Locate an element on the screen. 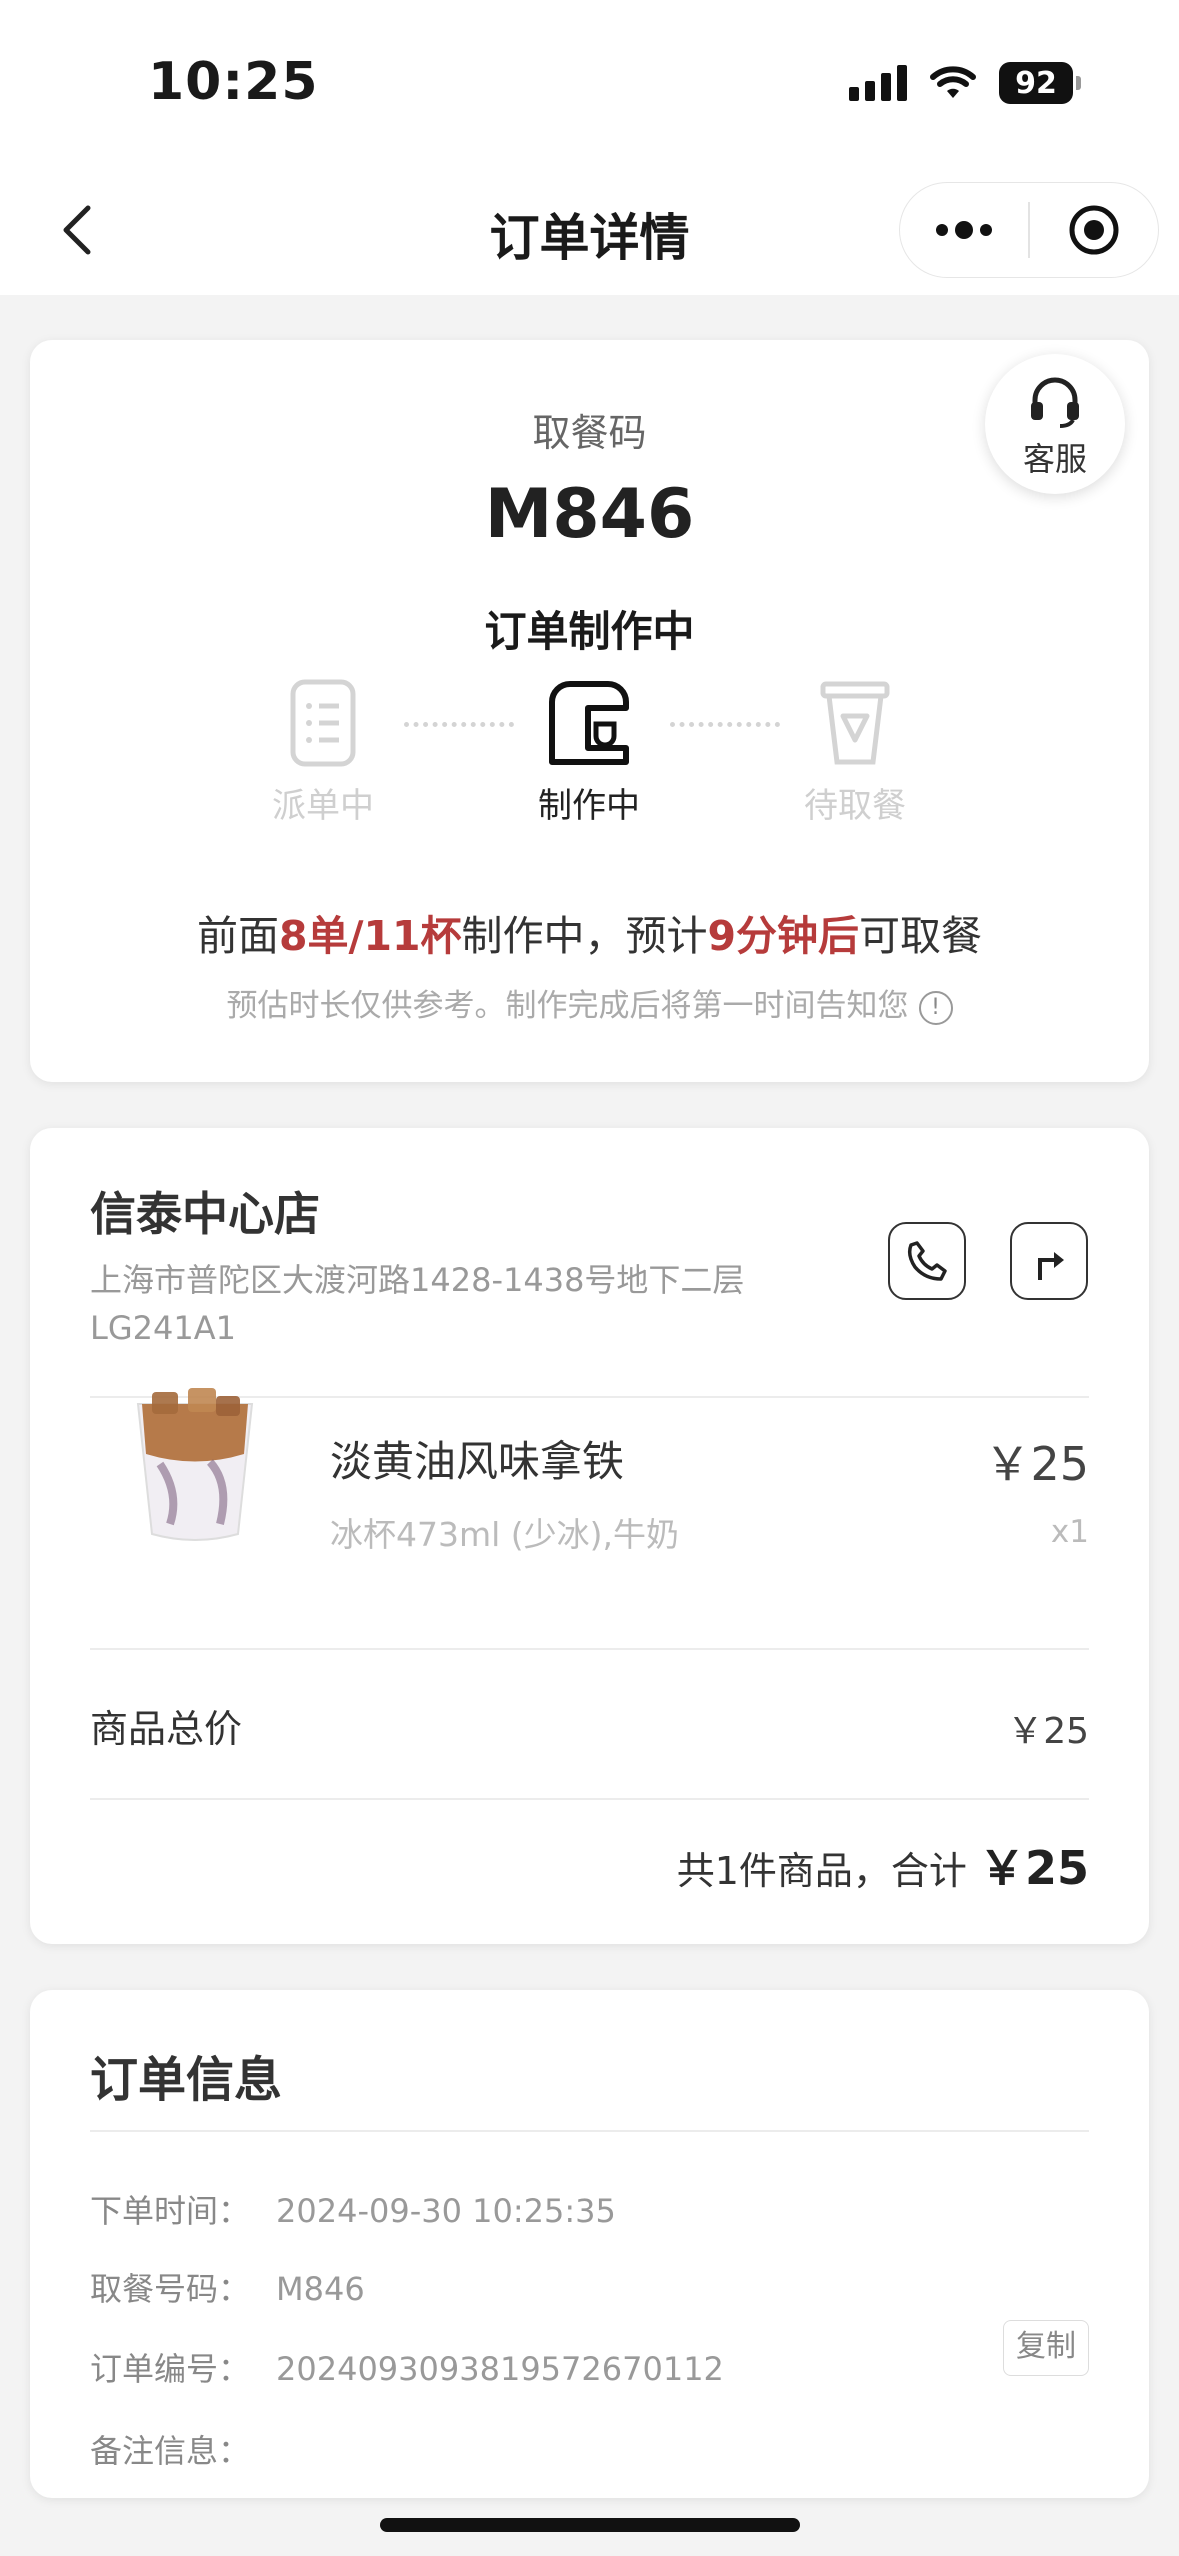 Image resolution: width=1179 pixels, height=2556 pixels. phone-icon is located at coordinates (927, 1261).